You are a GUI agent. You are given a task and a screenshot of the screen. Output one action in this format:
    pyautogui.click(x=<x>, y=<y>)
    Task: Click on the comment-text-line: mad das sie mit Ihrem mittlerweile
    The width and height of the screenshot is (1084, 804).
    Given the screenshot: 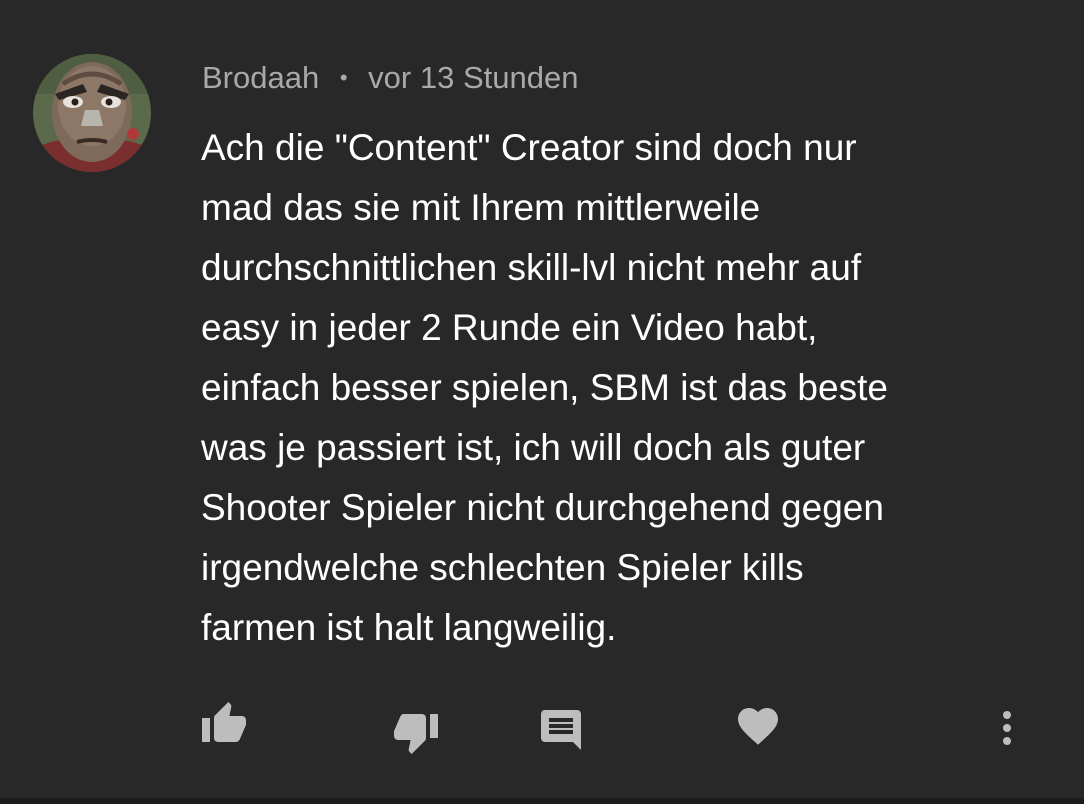 What is the action you would take?
    pyautogui.click(x=481, y=207)
    